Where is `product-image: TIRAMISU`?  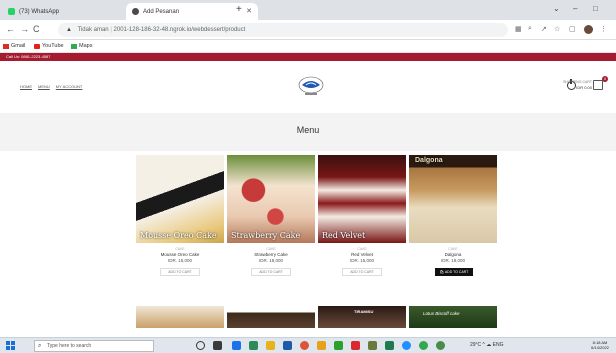 product-image: TIRAMISU is located at coordinates (362, 317).